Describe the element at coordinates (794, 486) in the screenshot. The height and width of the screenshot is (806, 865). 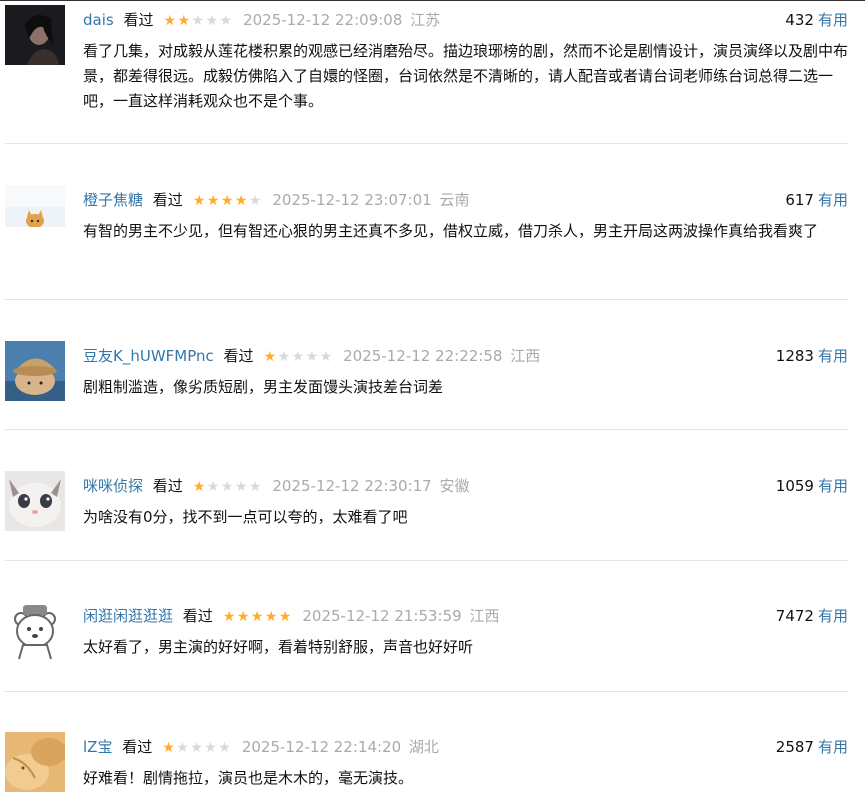
I see `vote-count: 1059` at that location.